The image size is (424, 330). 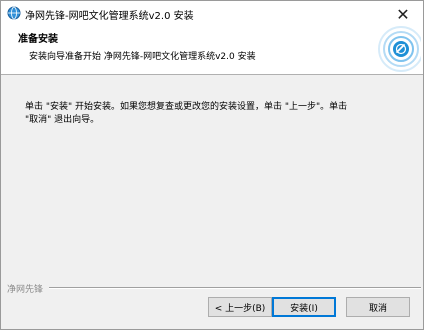 I want to click on ripple-logo-icon, so click(x=399, y=49).